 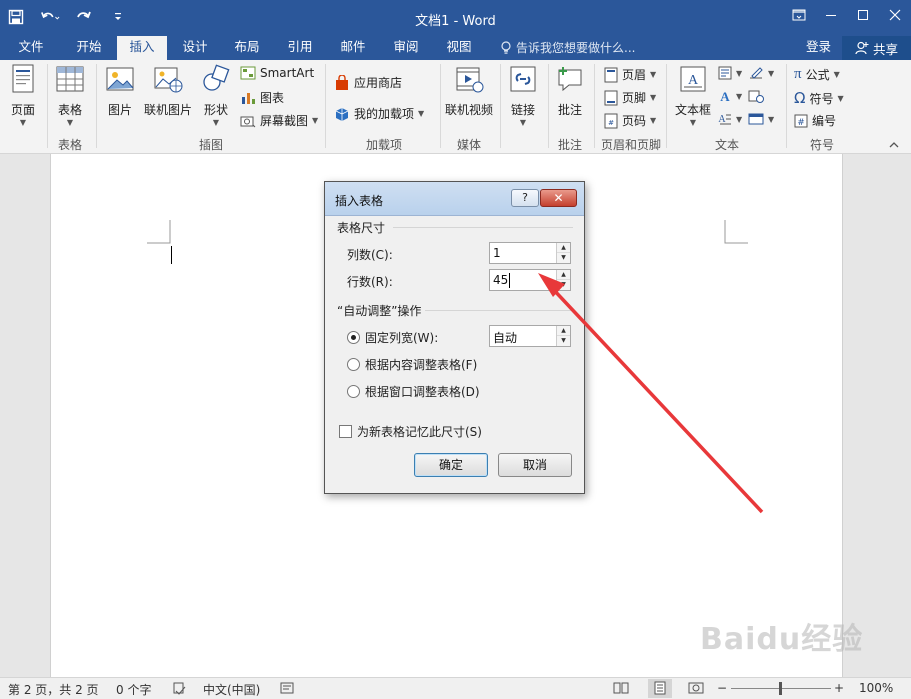 I want to click on remember-checkbox, so click(x=345, y=431).